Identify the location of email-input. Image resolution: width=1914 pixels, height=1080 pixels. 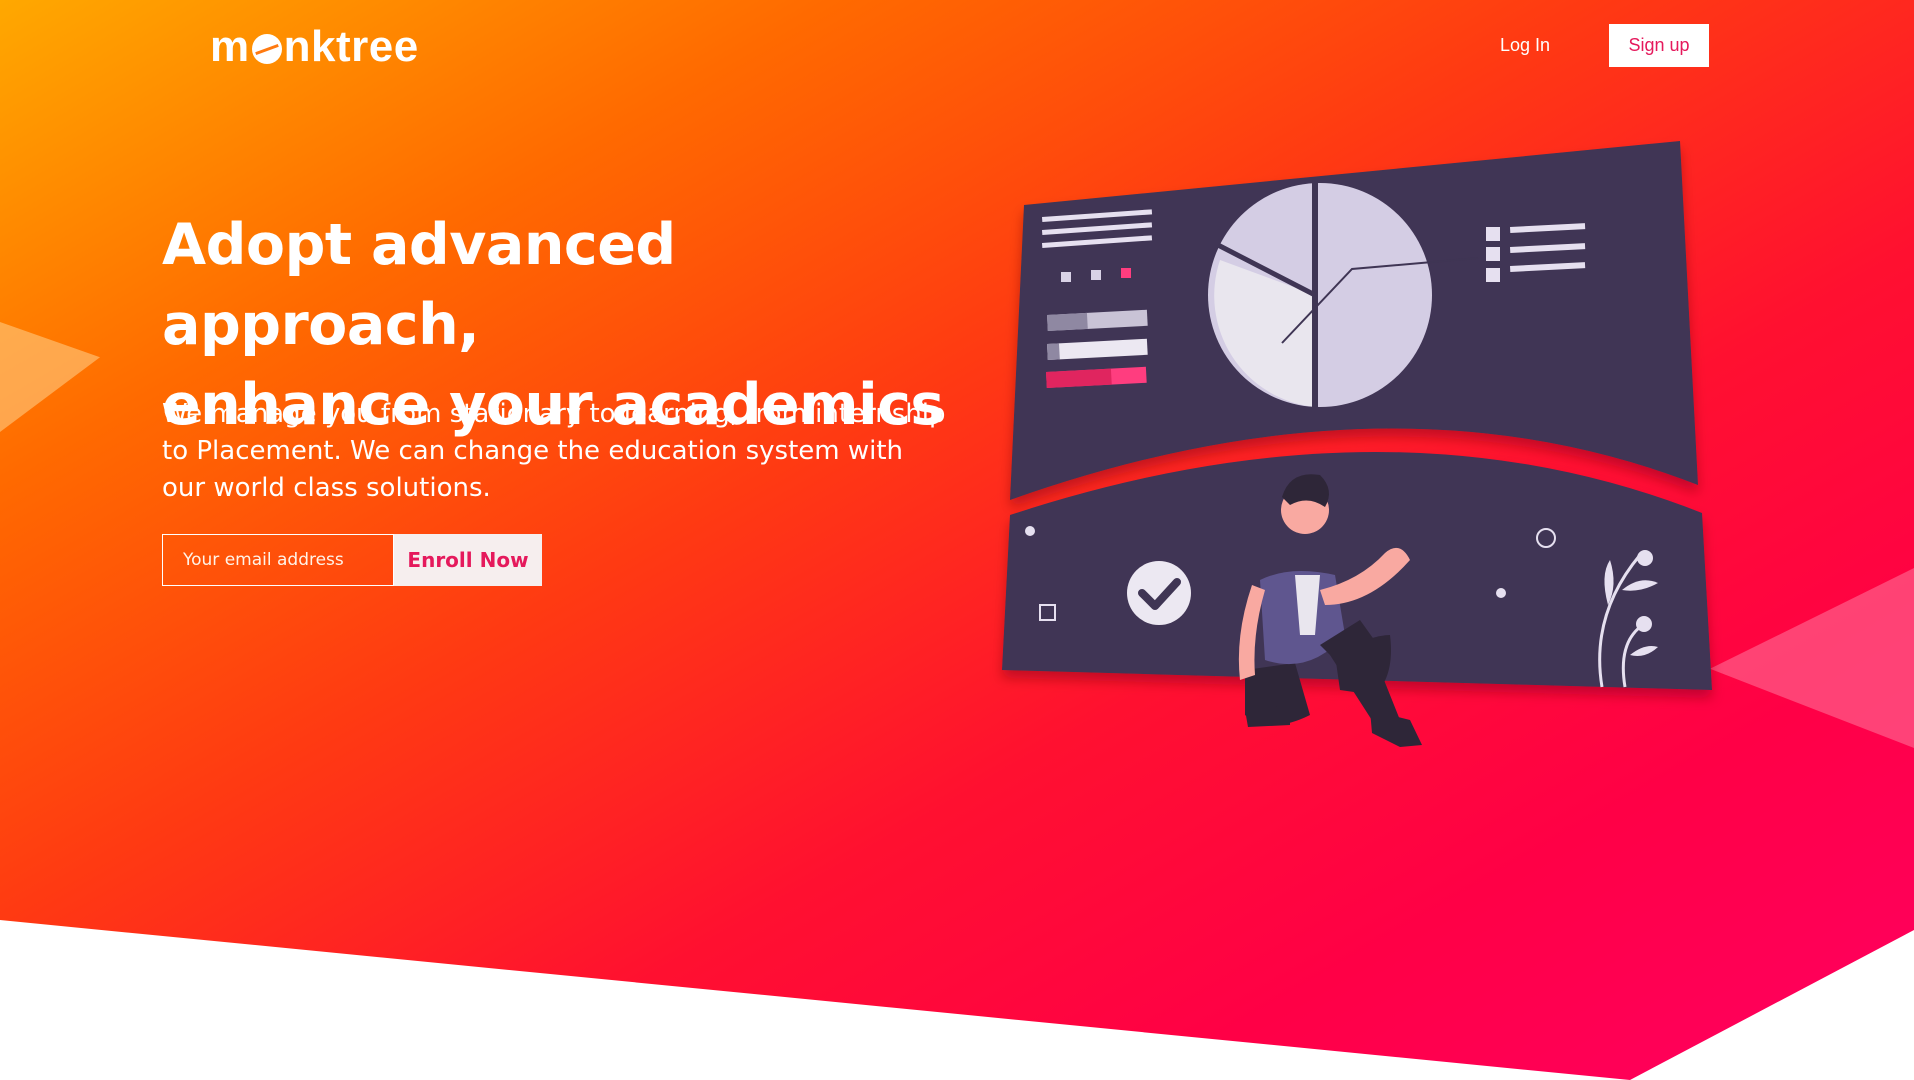
(278, 560).